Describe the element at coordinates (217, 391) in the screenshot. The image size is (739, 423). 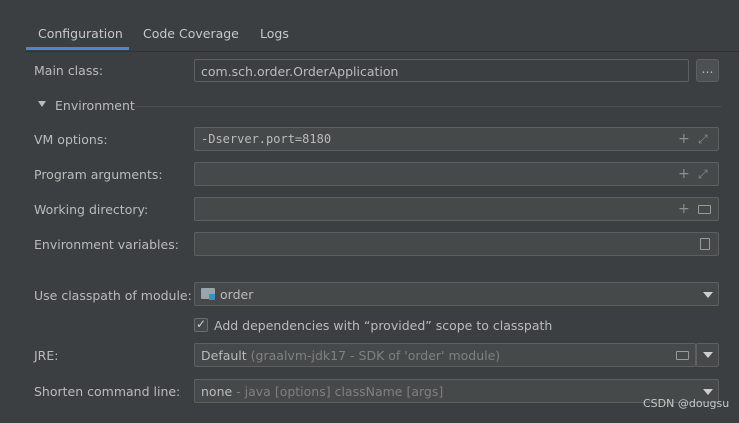
I see `shorten-command-line-value: none` at that location.